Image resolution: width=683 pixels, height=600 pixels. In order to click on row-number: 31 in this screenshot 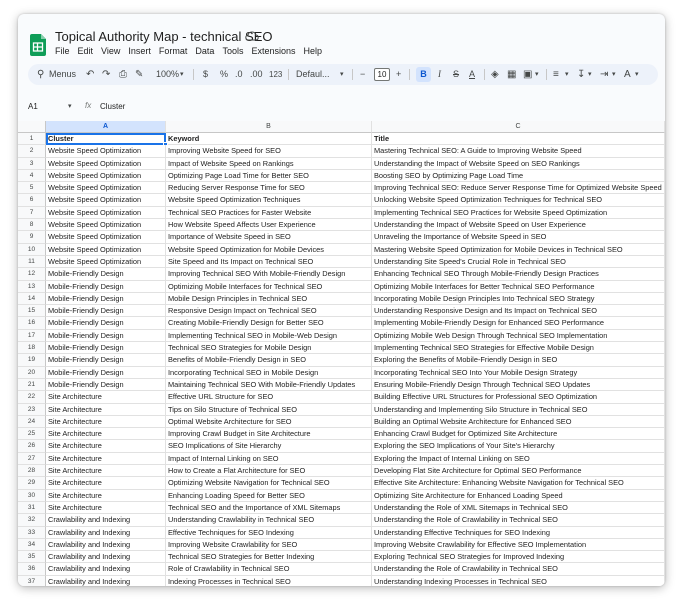, I will do `click(32, 508)`.